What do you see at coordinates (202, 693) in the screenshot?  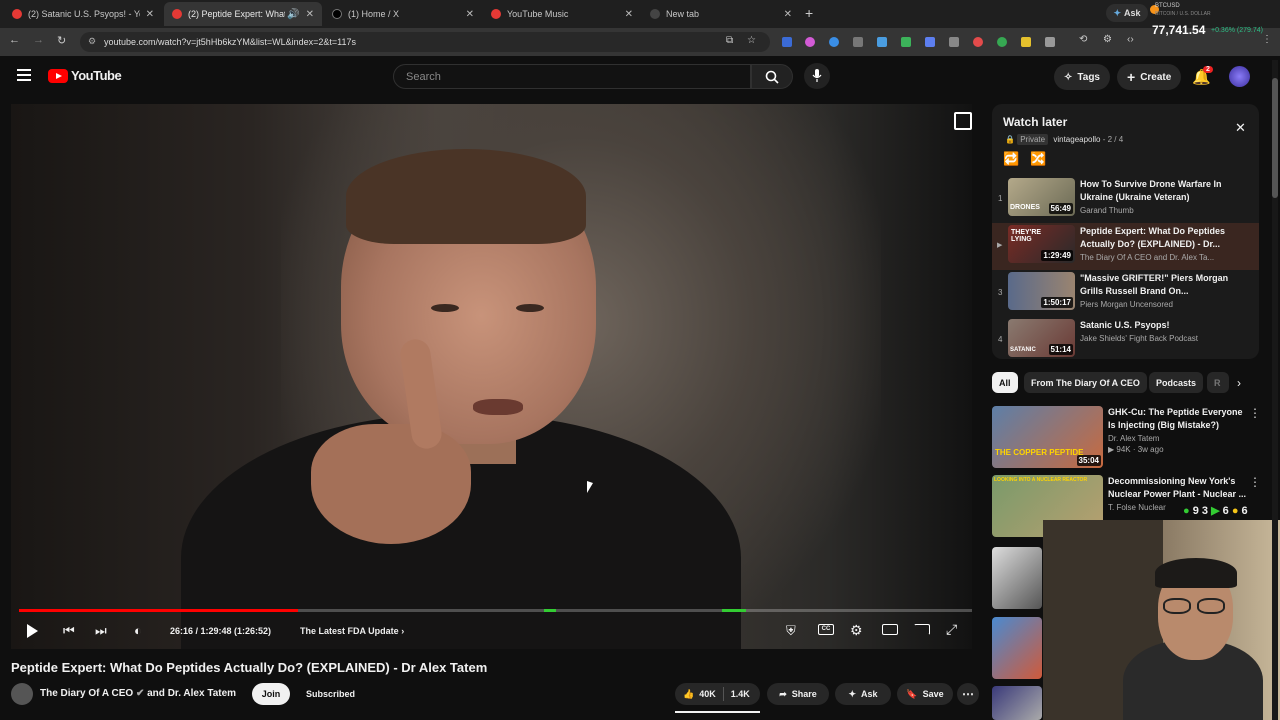 I see `cohost-name: Dr. Alex Tatem` at bounding box center [202, 693].